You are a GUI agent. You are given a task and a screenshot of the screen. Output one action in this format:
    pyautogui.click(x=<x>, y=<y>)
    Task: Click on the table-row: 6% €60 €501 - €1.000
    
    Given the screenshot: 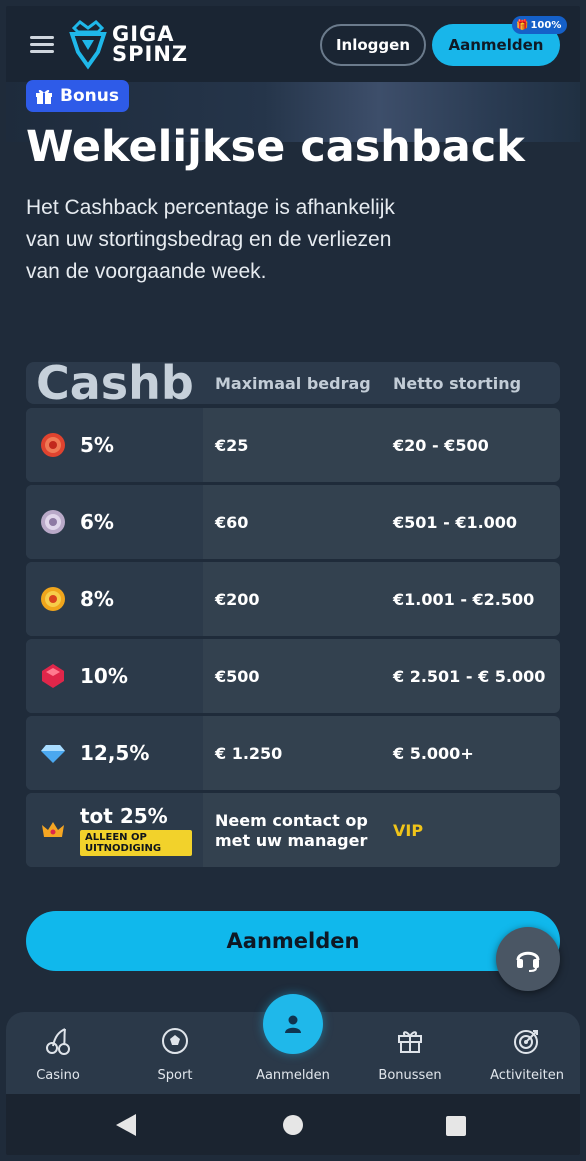 What is the action you would take?
    pyautogui.click(x=293, y=522)
    